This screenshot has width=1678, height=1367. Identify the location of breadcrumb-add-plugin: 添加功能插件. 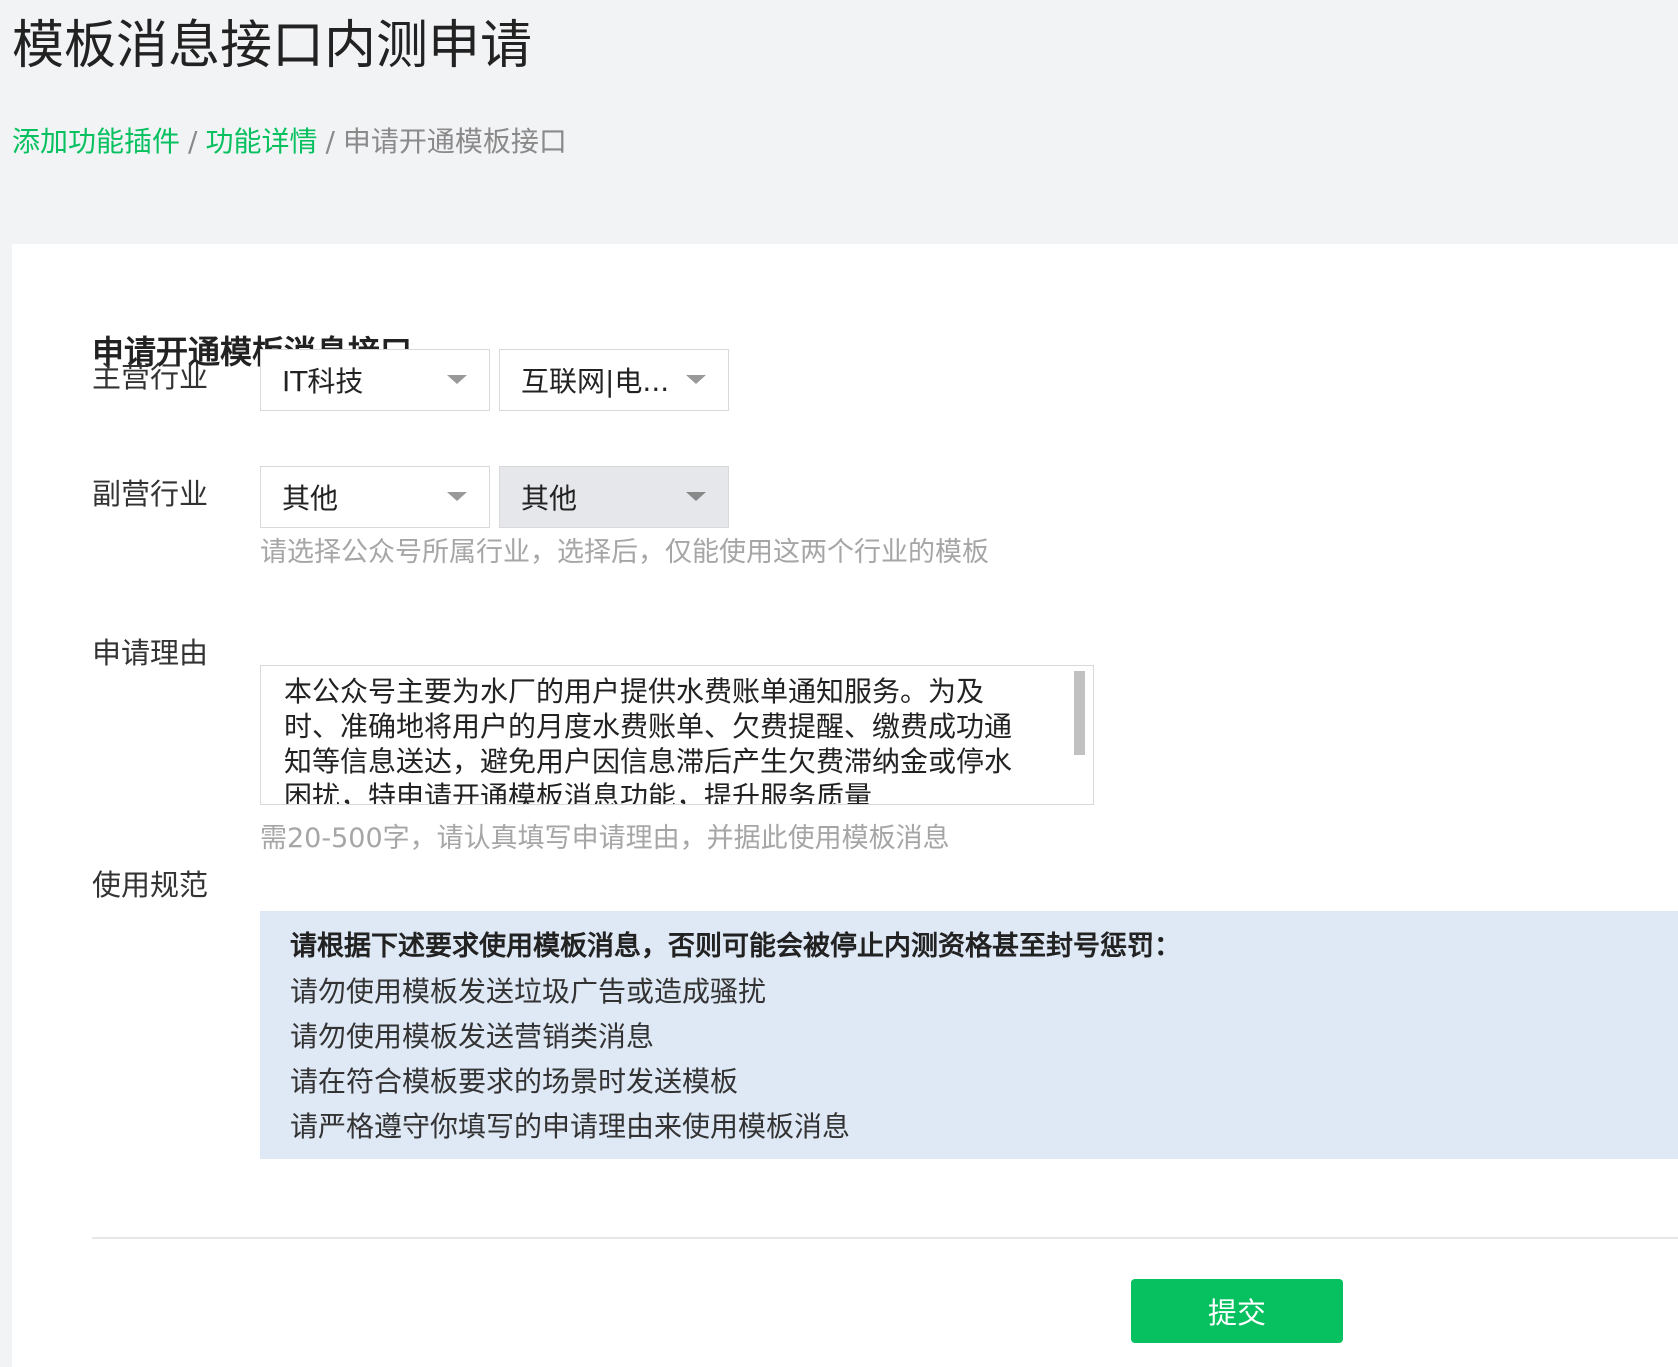
(96, 141).